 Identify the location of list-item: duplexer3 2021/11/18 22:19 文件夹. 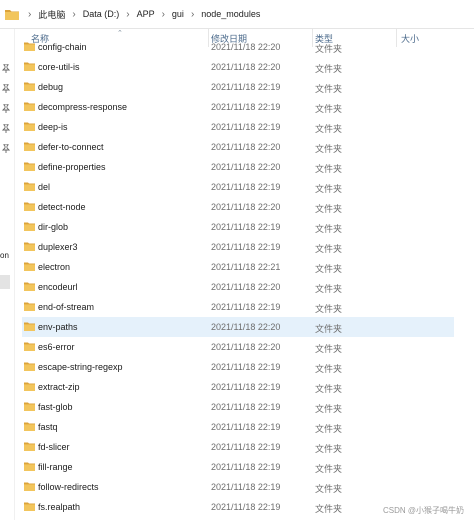
(238, 247).